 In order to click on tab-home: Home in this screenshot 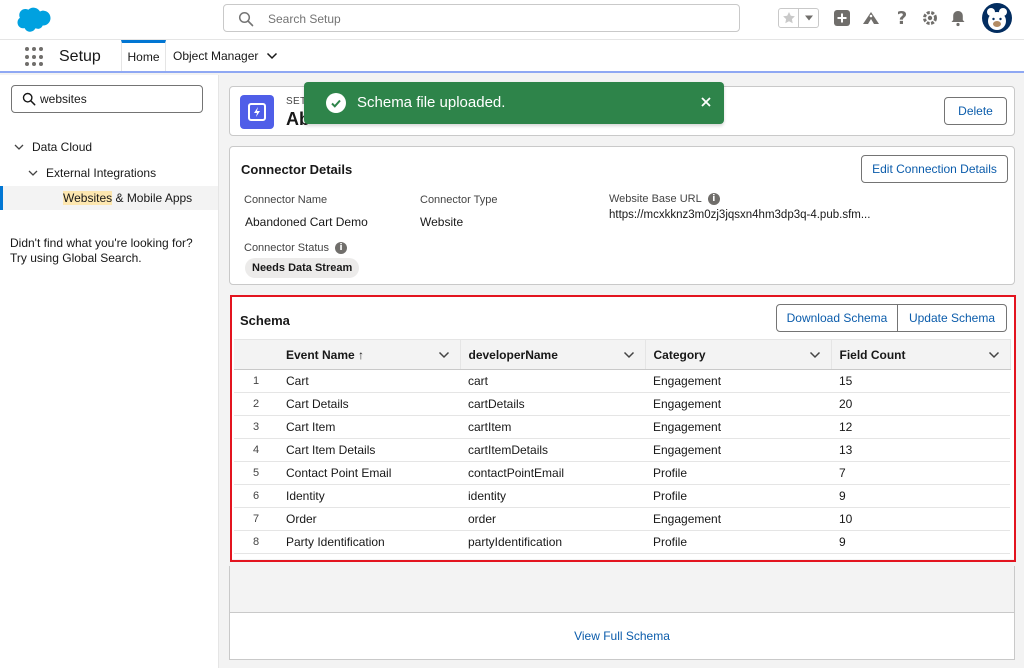, I will do `click(143, 55)`.